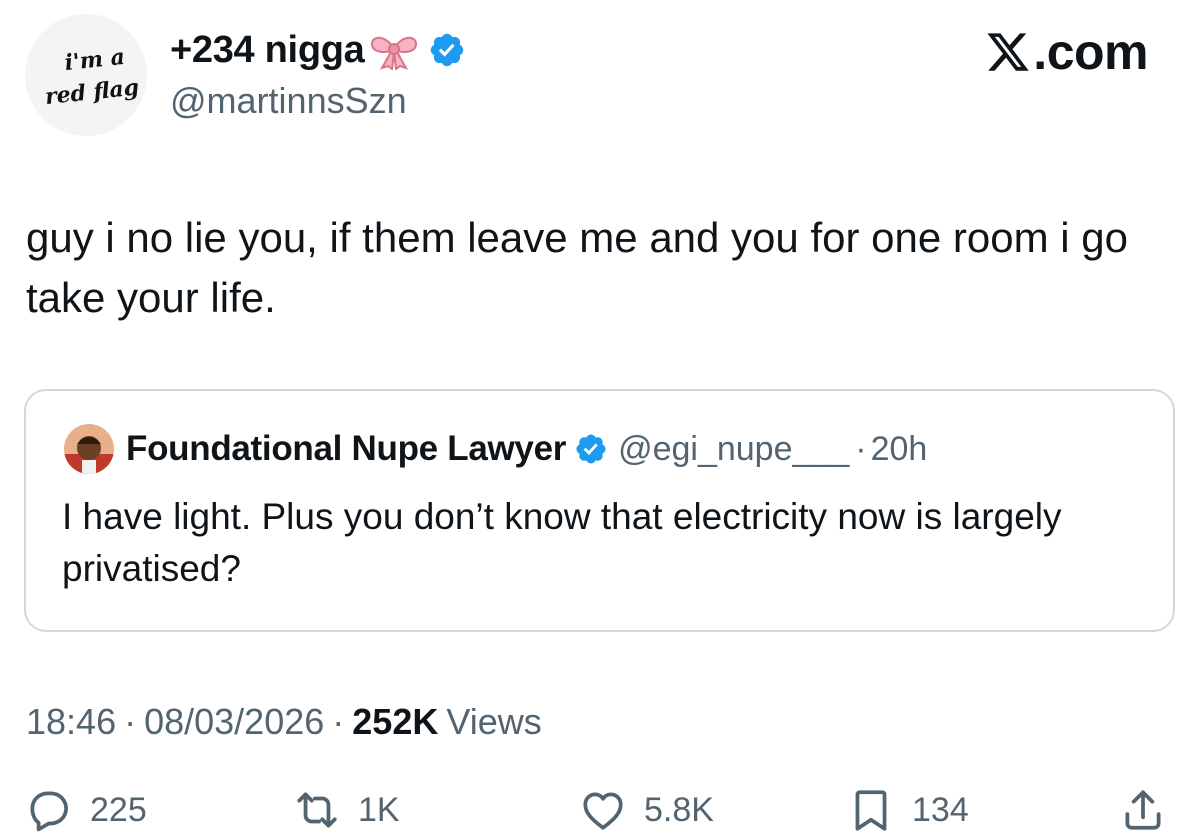 Image resolution: width=1200 pixels, height=832 pixels. I want to click on author-avatar: i'm a red flag, so click(86, 75).